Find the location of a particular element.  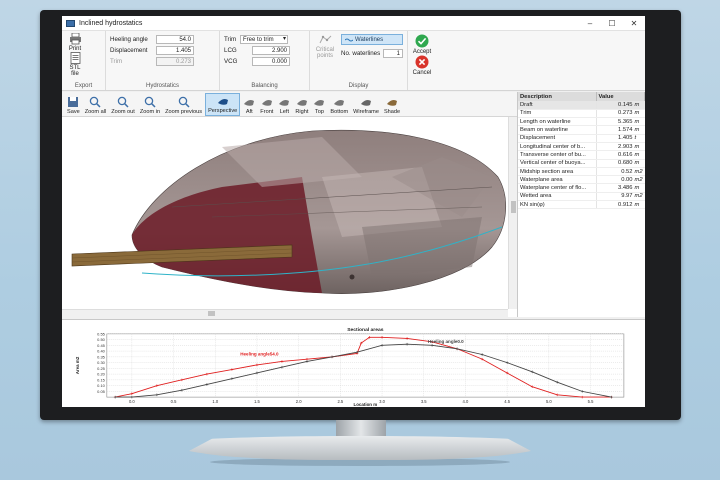

property-row: KN sin(φ) 0.912 m is located at coordinates (581, 205).